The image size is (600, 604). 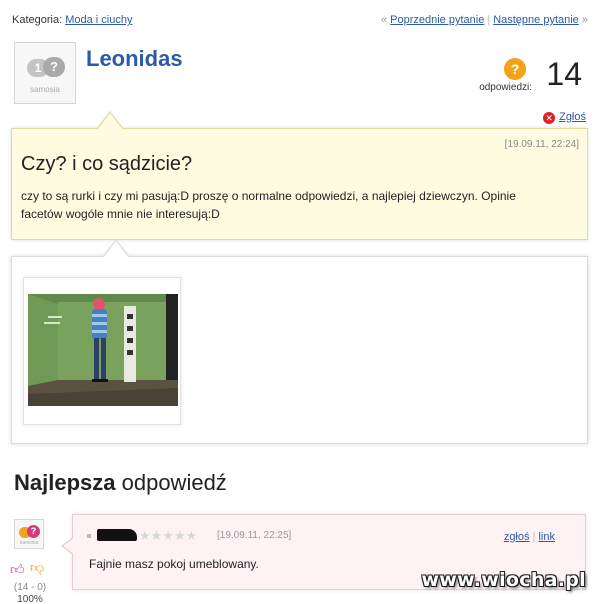 I want to click on answer-permalink: link, so click(x=546, y=537).